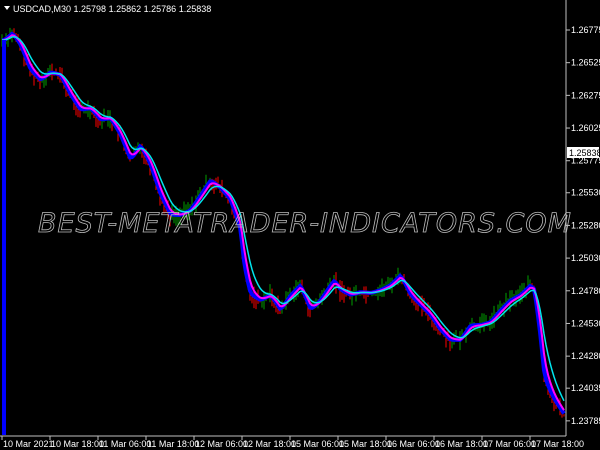 The height and width of the screenshot is (450, 600). I want to click on x-tick-label: 11 Mar 06:00, so click(125, 444).